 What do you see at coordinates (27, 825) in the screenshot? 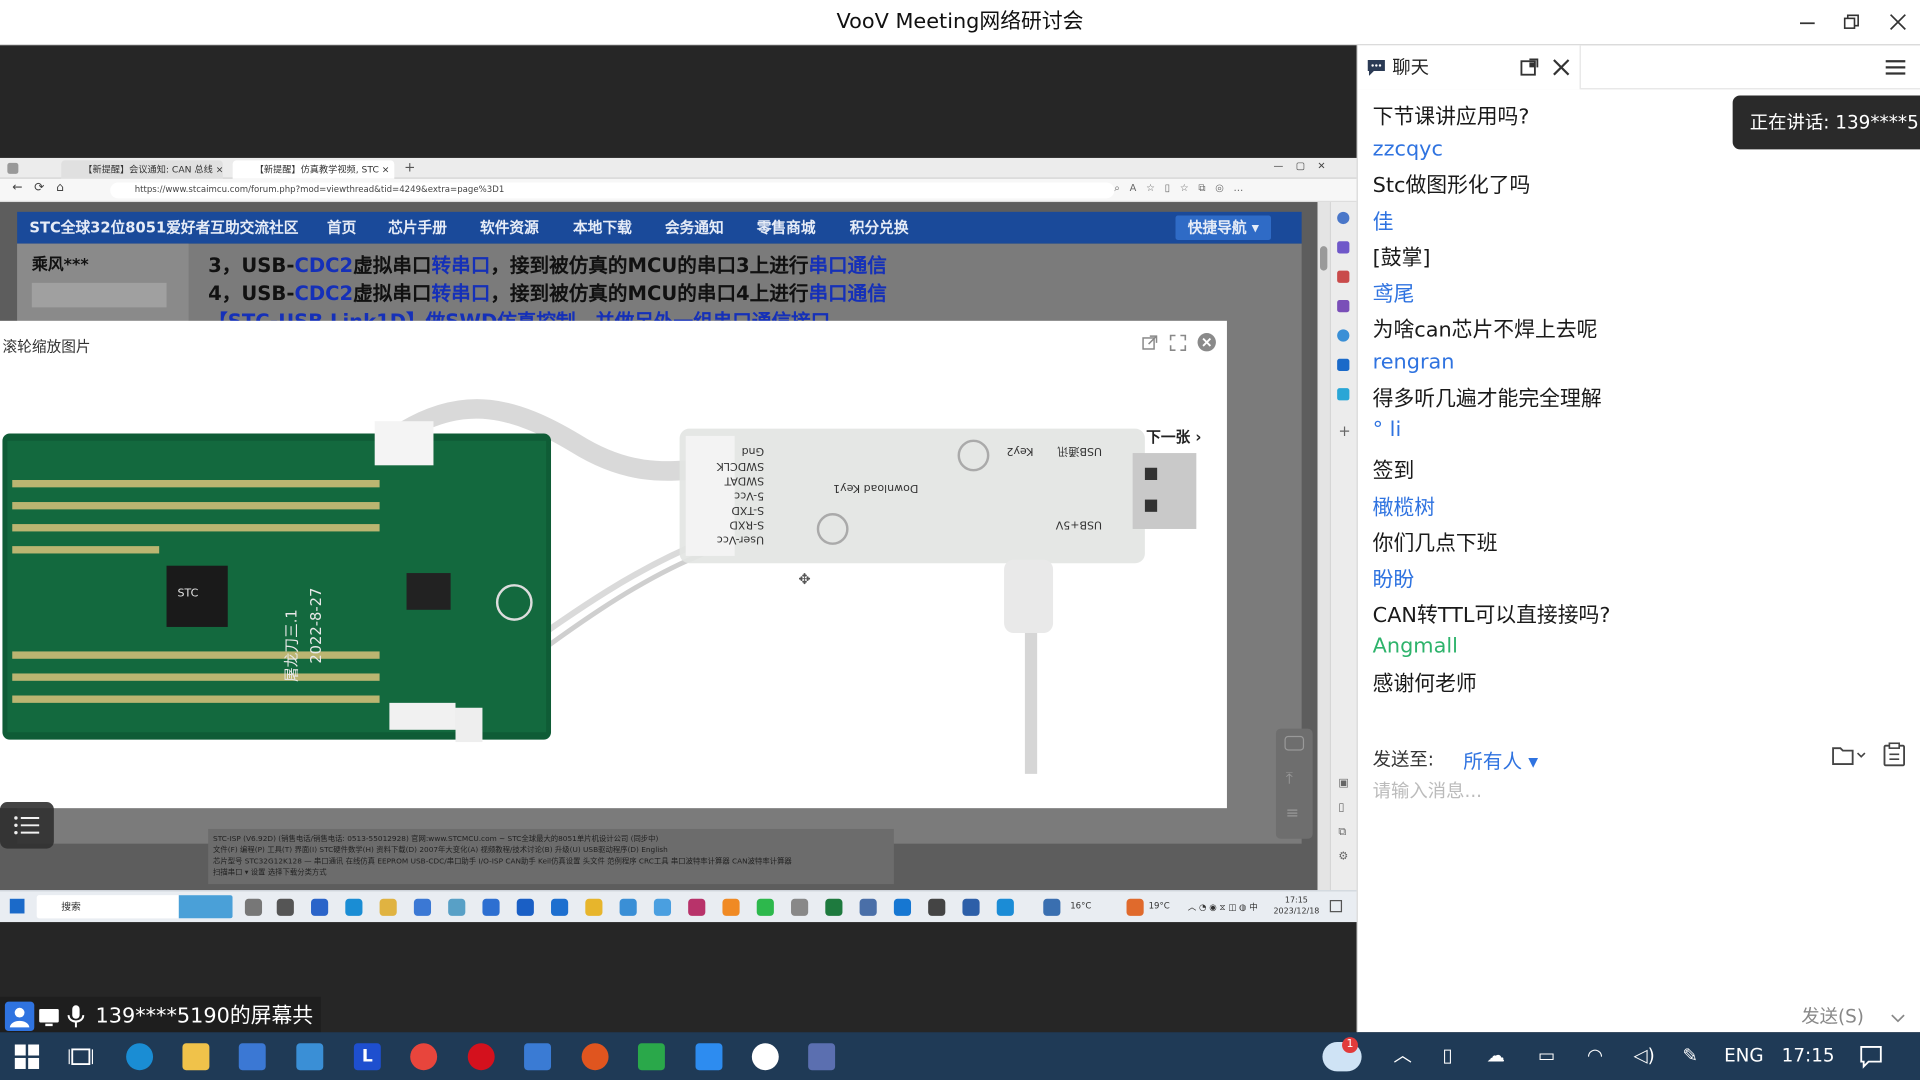
I see `toc-button` at bounding box center [27, 825].